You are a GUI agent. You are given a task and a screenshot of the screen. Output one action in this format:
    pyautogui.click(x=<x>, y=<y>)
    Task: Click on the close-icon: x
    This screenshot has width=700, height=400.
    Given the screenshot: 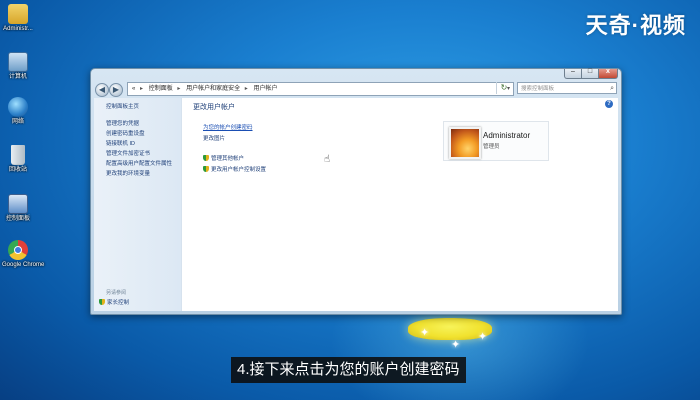 What is the action you would take?
    pyautogui.click(x=608, y=71)
    